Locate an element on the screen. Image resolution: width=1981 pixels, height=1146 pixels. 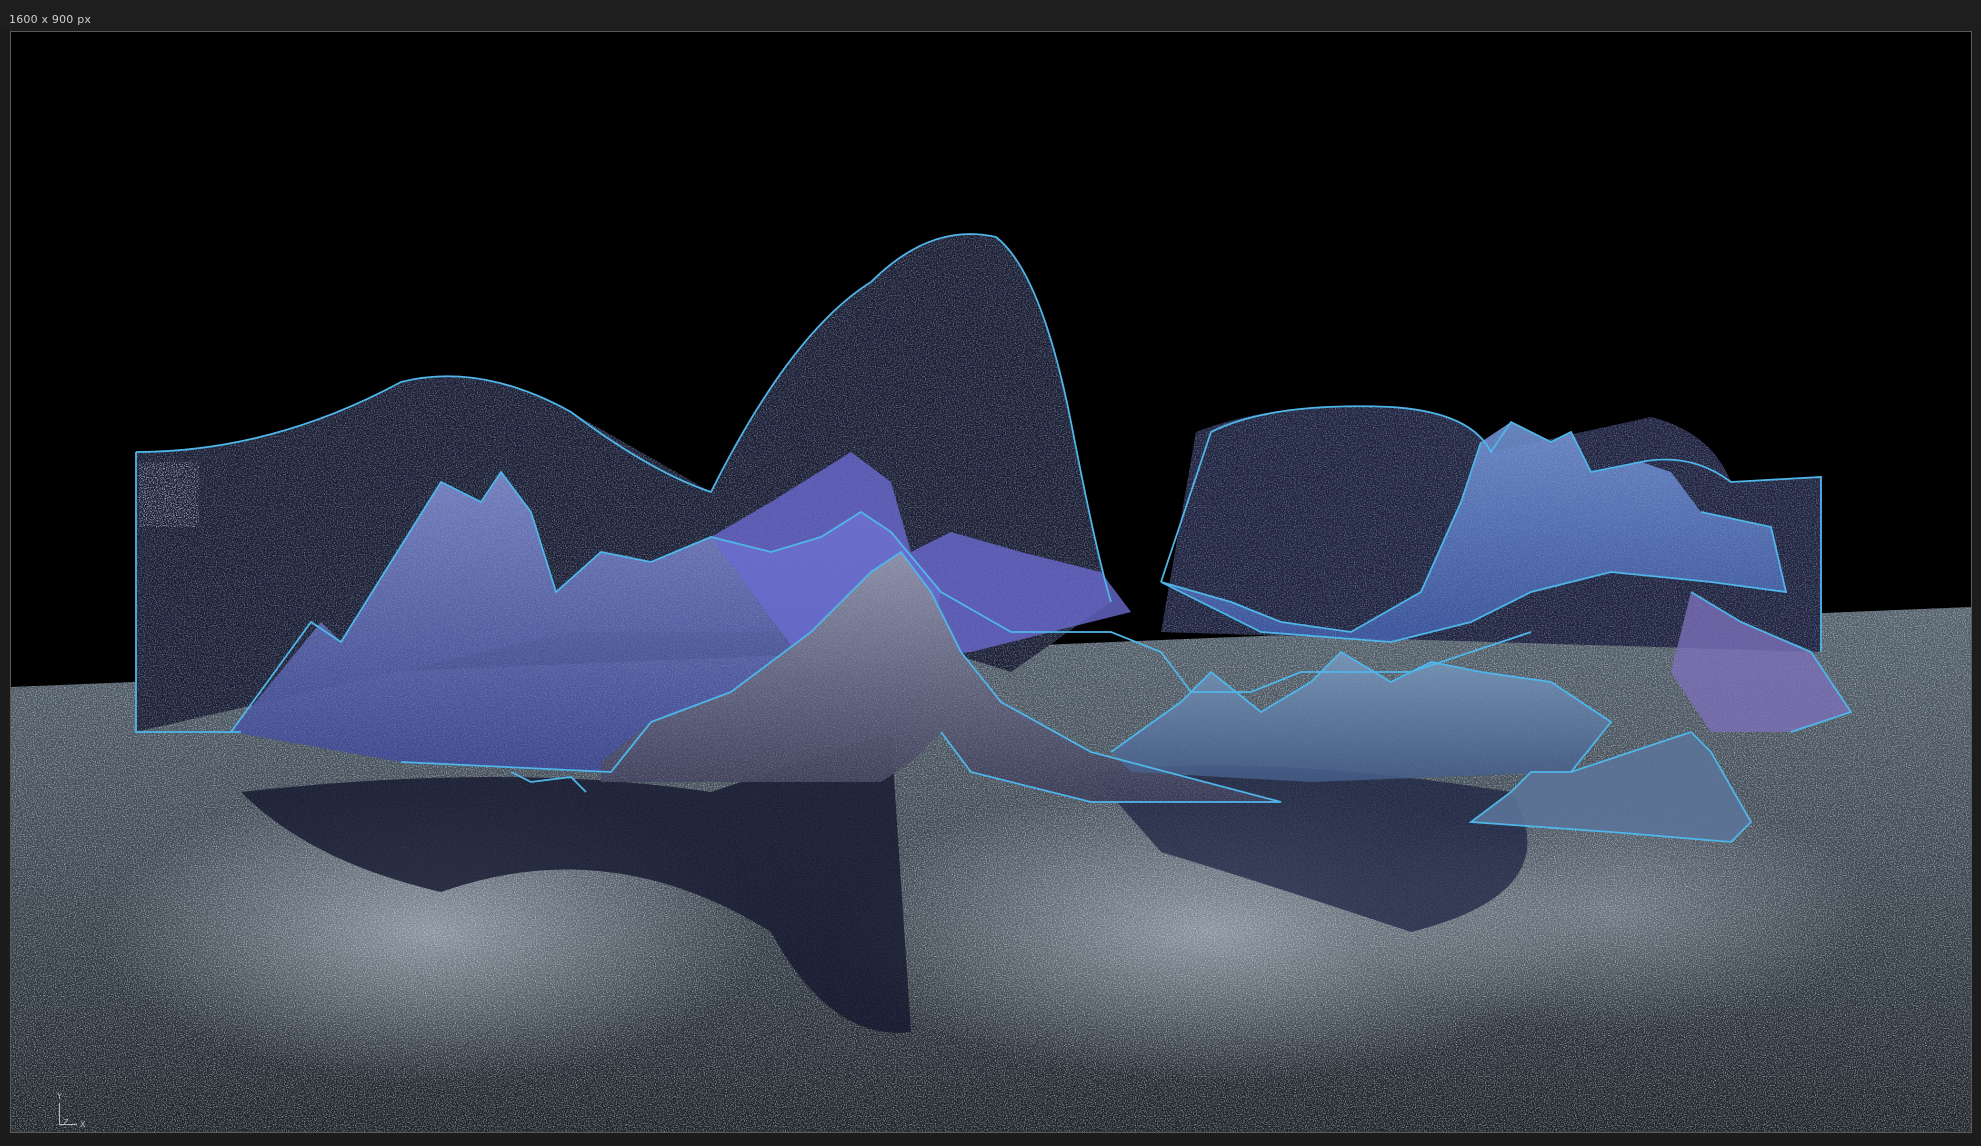
resolution-label: 1600 x 900 px is located at coordinates (50, 19).